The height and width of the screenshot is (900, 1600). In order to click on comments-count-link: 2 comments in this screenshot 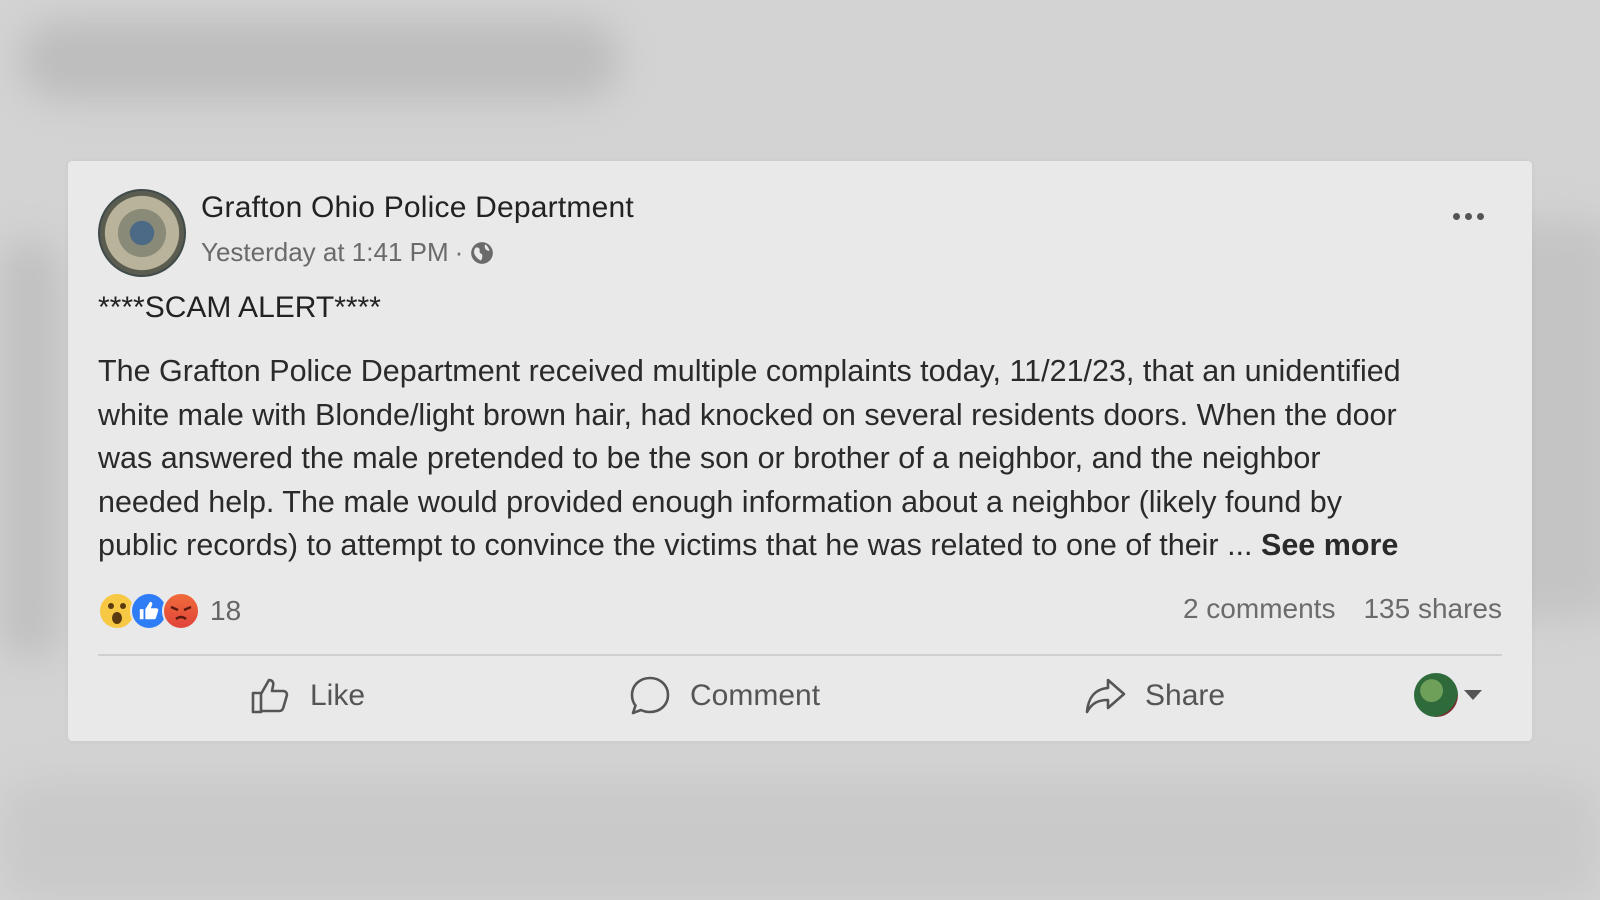, I will do `click(1259, 609)`.